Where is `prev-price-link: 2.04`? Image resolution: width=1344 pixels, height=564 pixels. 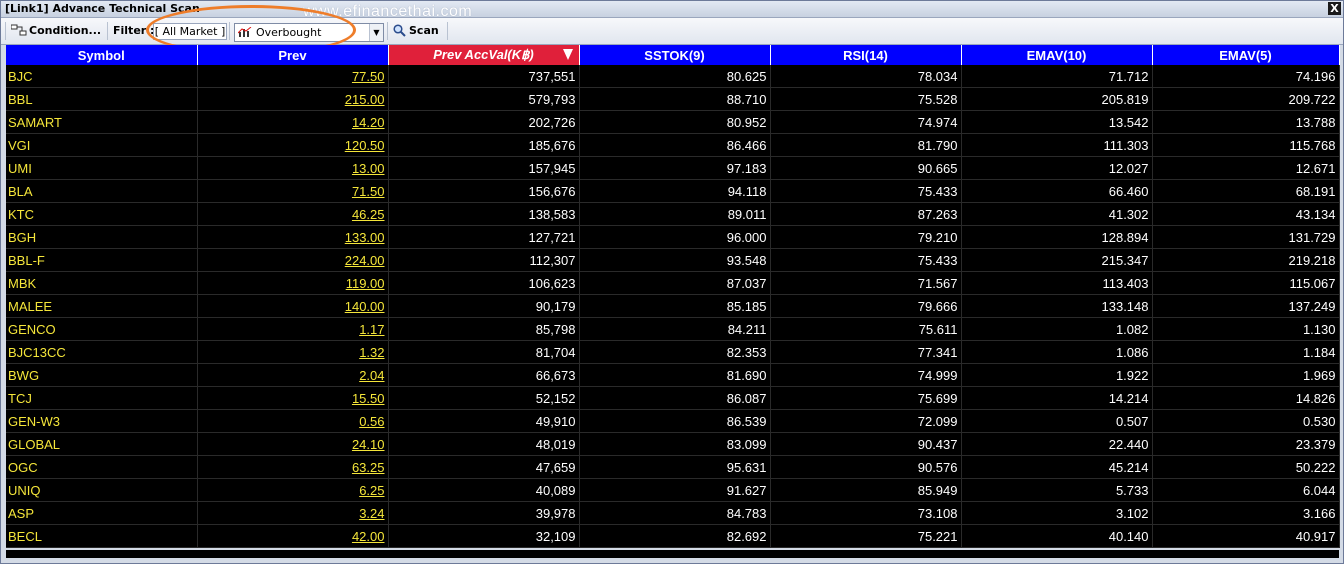 prev-price-link: 2.04 is located at coordinates (293, 375).